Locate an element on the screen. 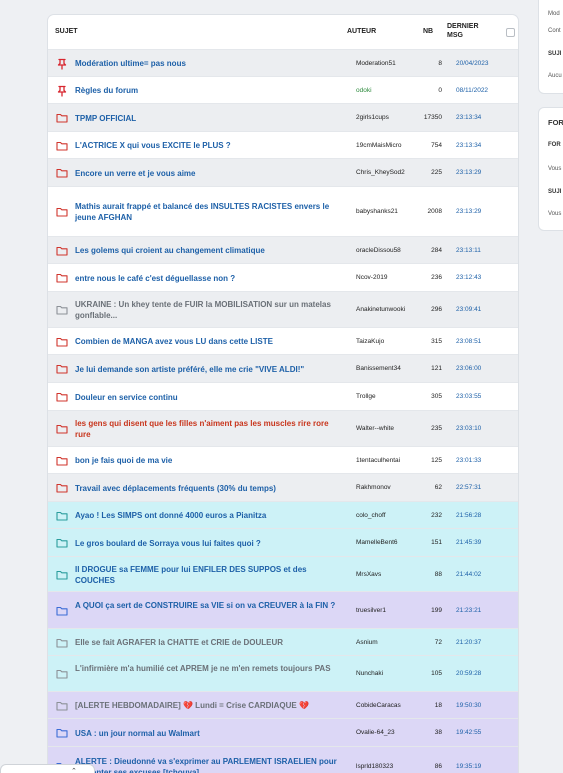 This screenshot has height=773, width=563. topic-last-message-link: 20:59:28 is located at coordinates (468, 673).